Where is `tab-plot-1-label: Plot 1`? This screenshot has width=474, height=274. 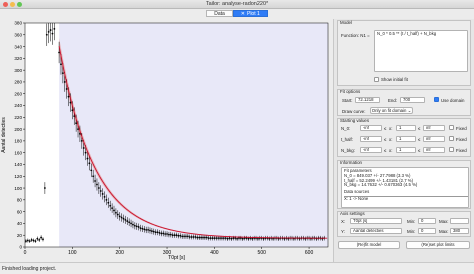 tab-plot-1-label: Plot 1 is located at coordinates (253, 14).